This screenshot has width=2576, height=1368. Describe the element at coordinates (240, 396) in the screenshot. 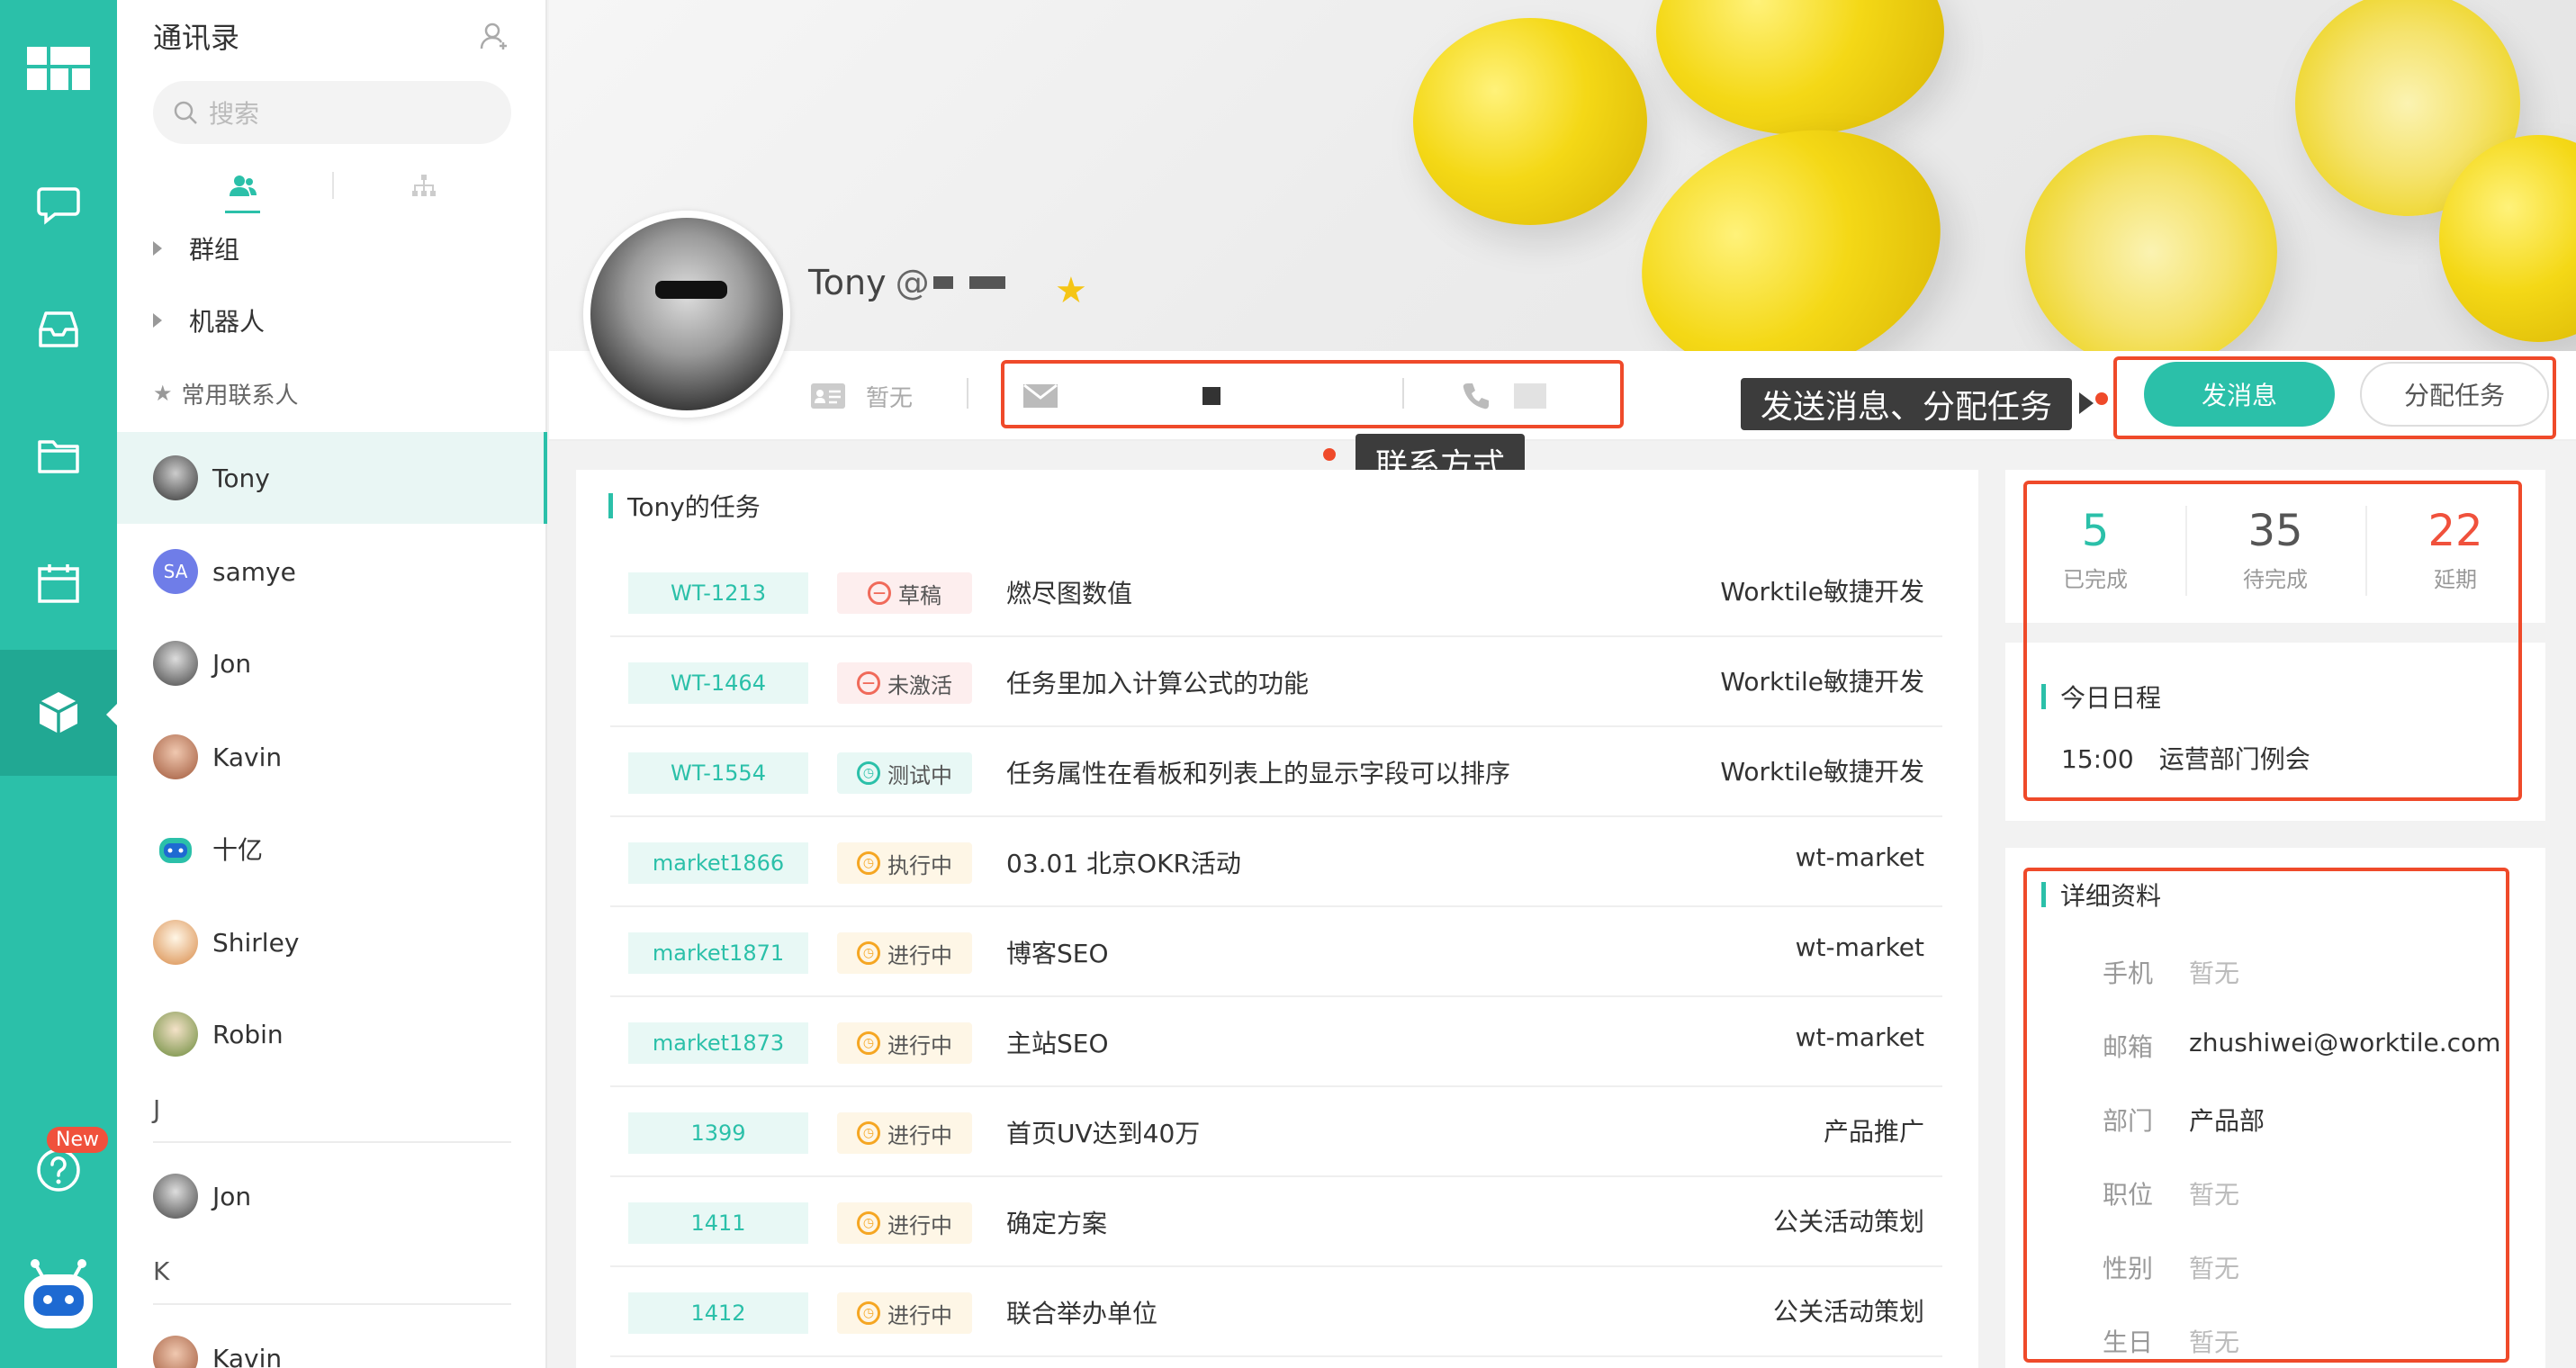

I see `favorites-label: 常用联系人` at that location.